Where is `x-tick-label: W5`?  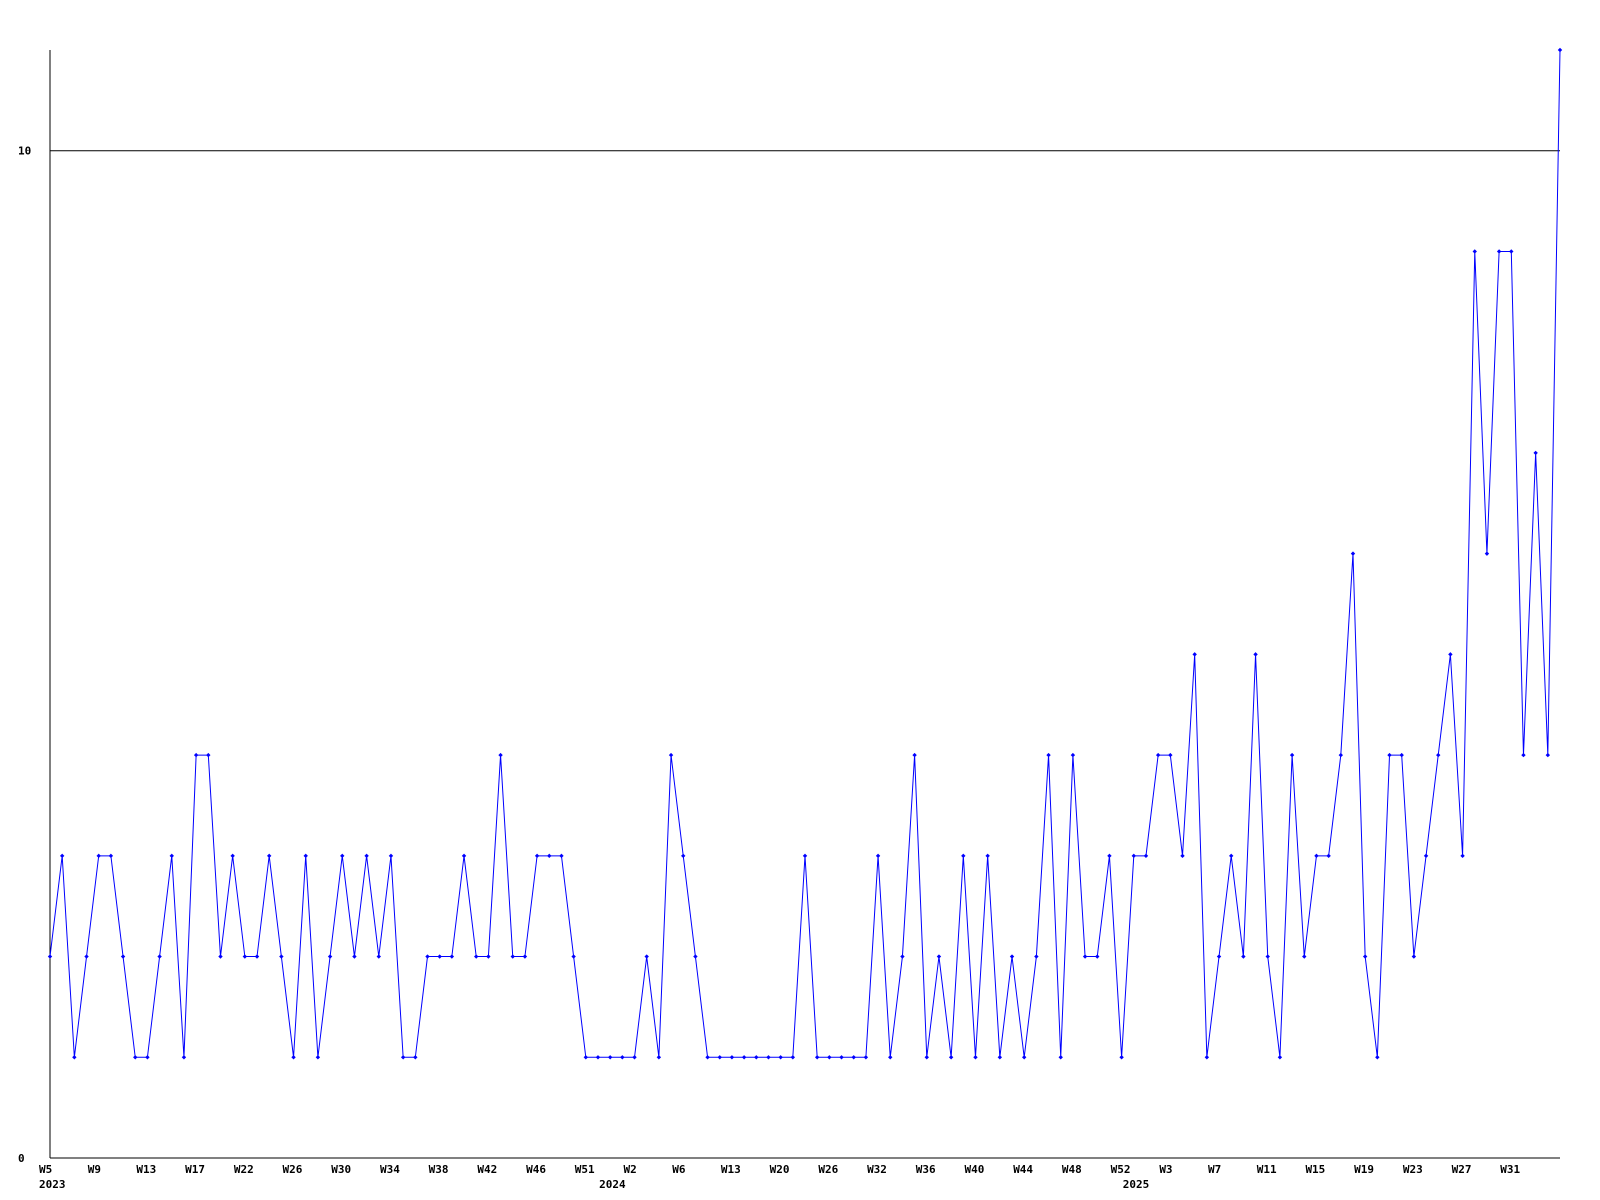 x-tick-label: W5 is located at coordinates (45, 1169).